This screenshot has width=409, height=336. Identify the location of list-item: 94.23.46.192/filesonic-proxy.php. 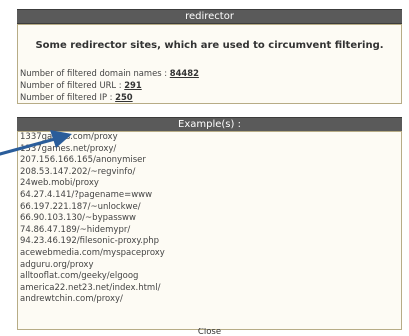
(90, 241).